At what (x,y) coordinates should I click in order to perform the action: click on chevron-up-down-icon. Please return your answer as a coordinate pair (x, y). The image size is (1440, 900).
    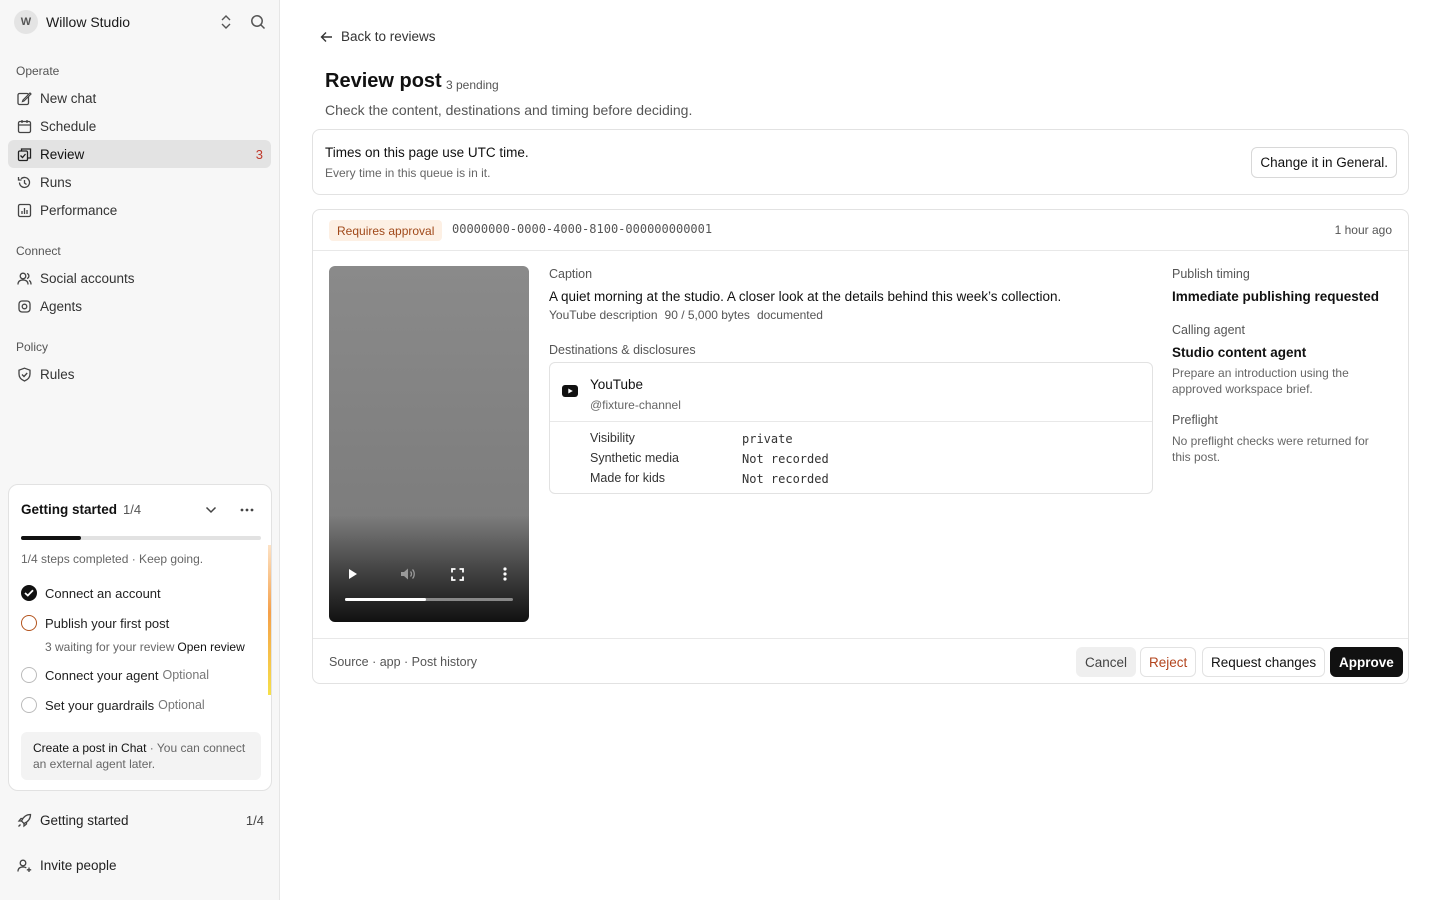
    Looking at the image, I should click on (226, 22).